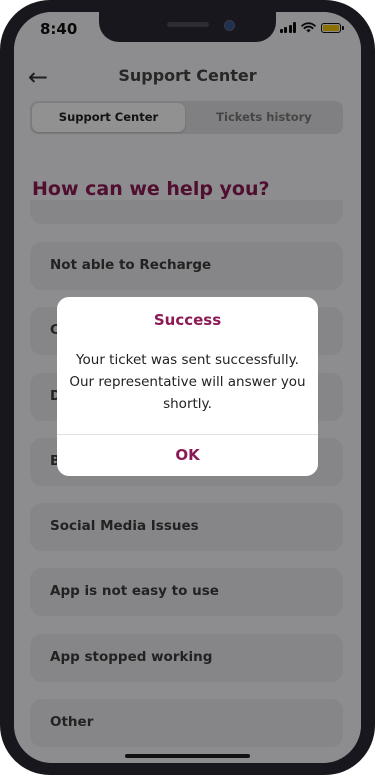 The height and width of the screenshot is (775, 375). I want to click on dialog-title: Success, so click(187, 320).